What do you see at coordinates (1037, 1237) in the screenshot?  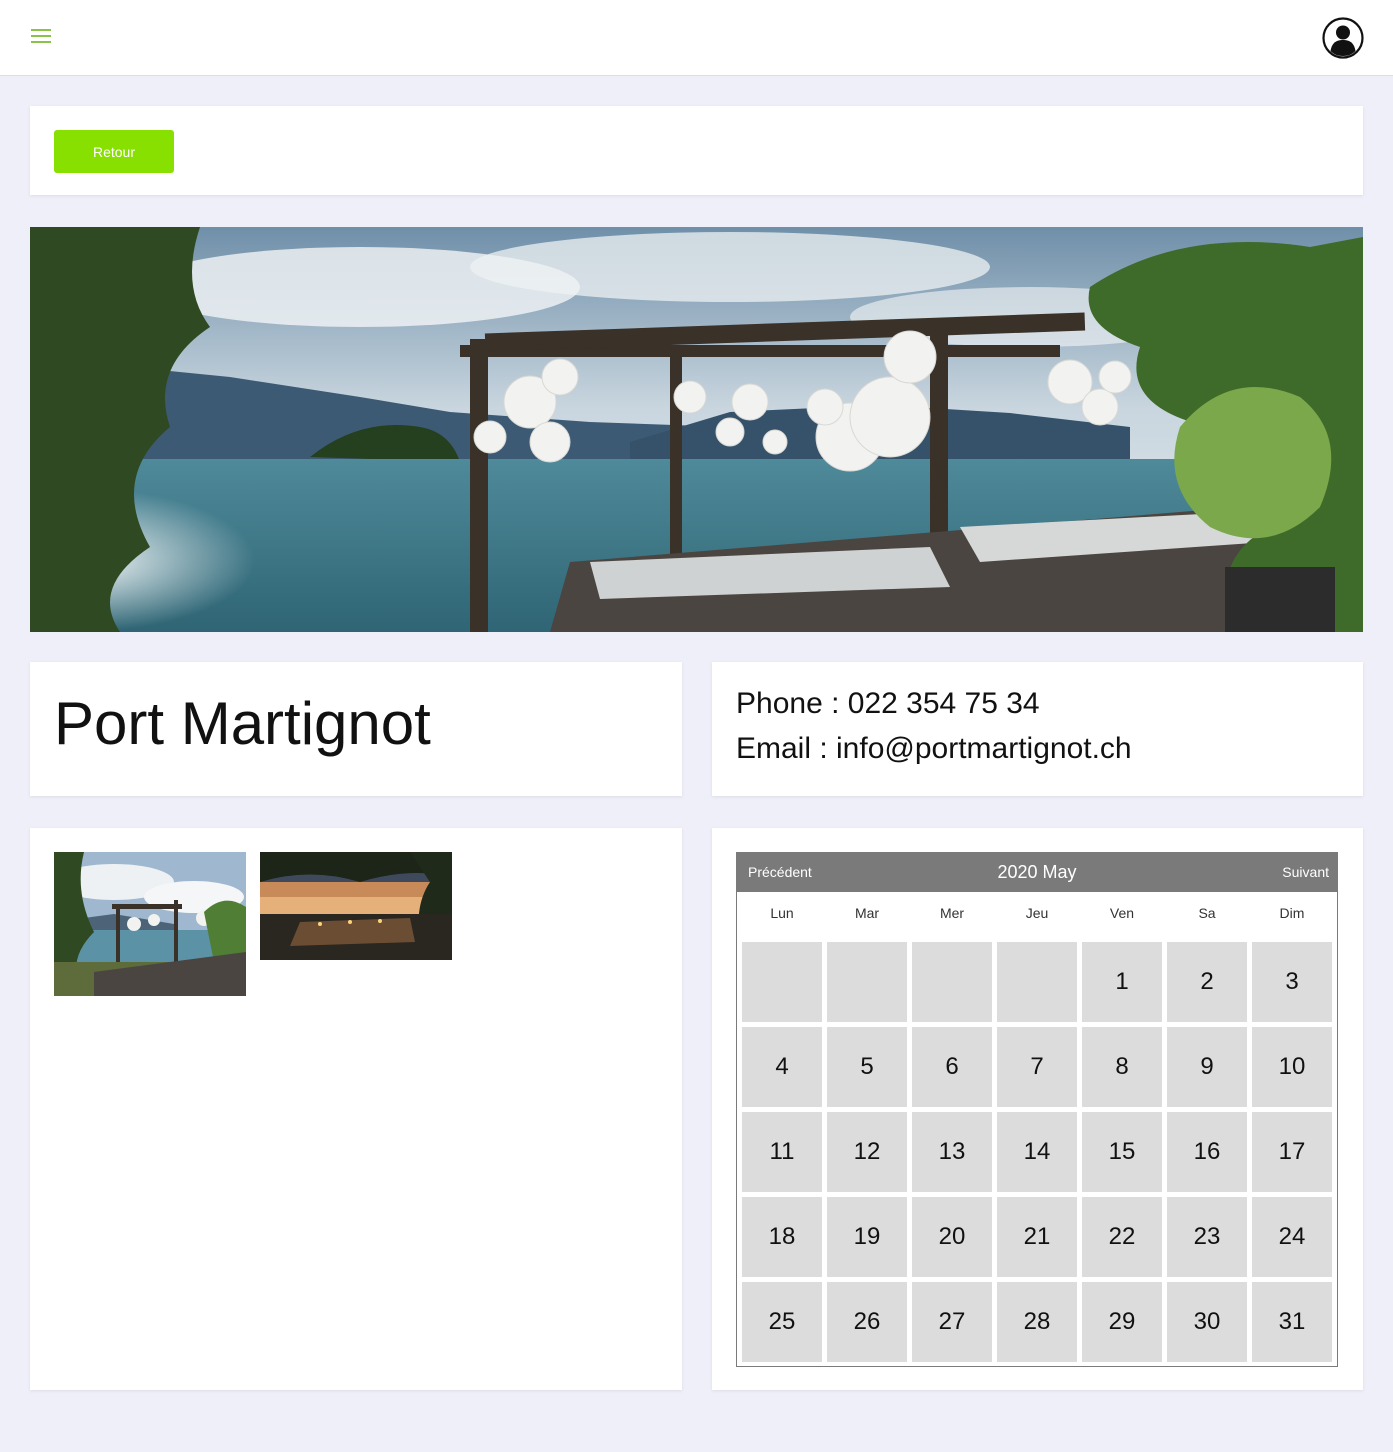 I see `calendar-day-cell: 21` at bounding box center [1037, 1237].